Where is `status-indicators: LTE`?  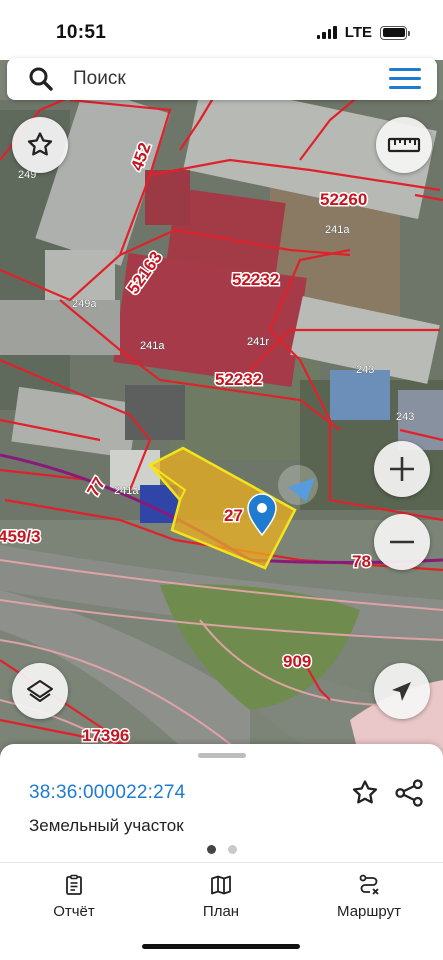 status-indicators: LTE is located at coordinates (363, 32).